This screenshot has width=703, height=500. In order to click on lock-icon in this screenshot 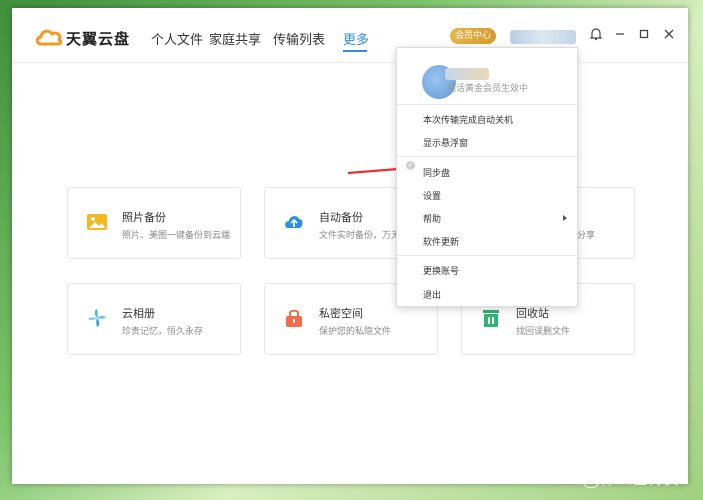, I will do `click(294, 318)`.